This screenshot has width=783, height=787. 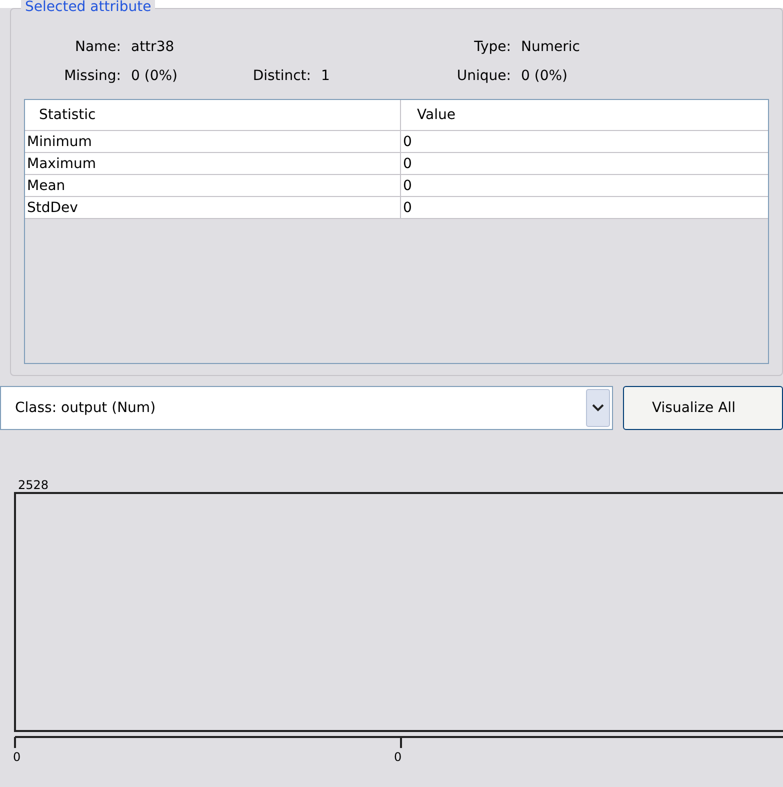 I want to click on field-label: Name:, so click(x=98, y=47).